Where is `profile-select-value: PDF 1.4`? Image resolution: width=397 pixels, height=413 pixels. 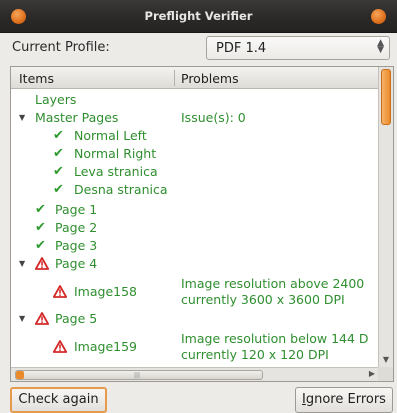
profile-select-value: PDF 1.4 is located at coordinates (241, 48).